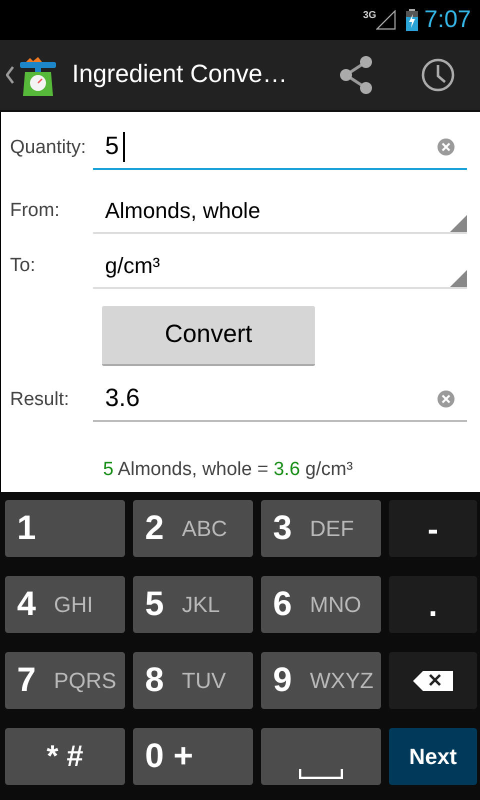 Image resolution: width=480 pixels, height=800 pixels. I want to click on field-label: From:, so click(35, 211).